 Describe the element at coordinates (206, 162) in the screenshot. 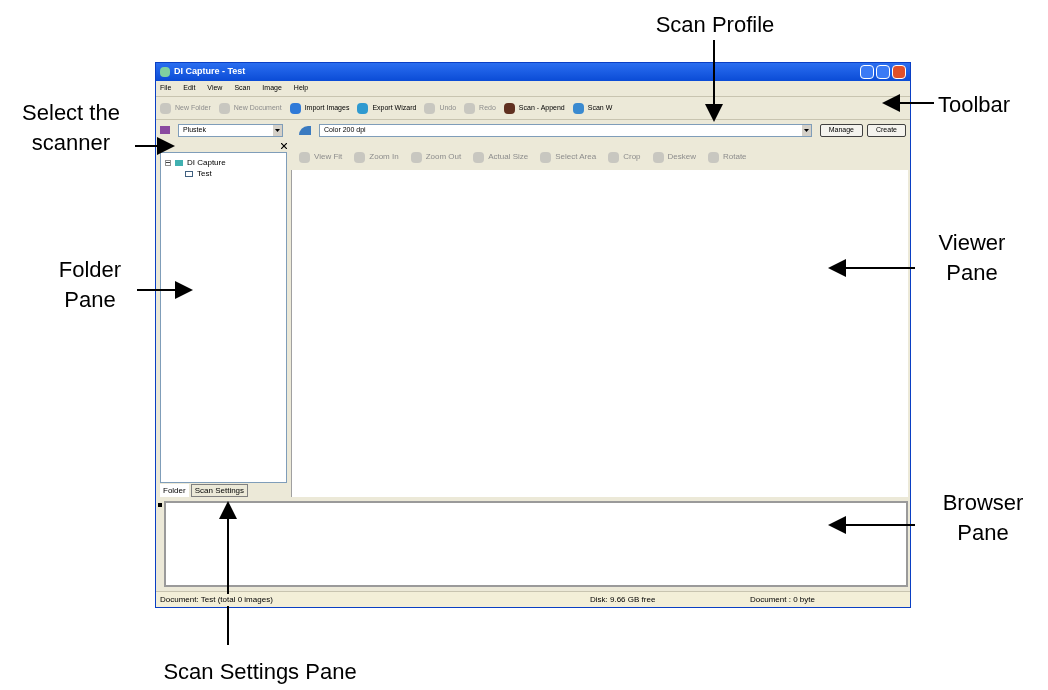

I see `tree-item: DI Capture` at that location.